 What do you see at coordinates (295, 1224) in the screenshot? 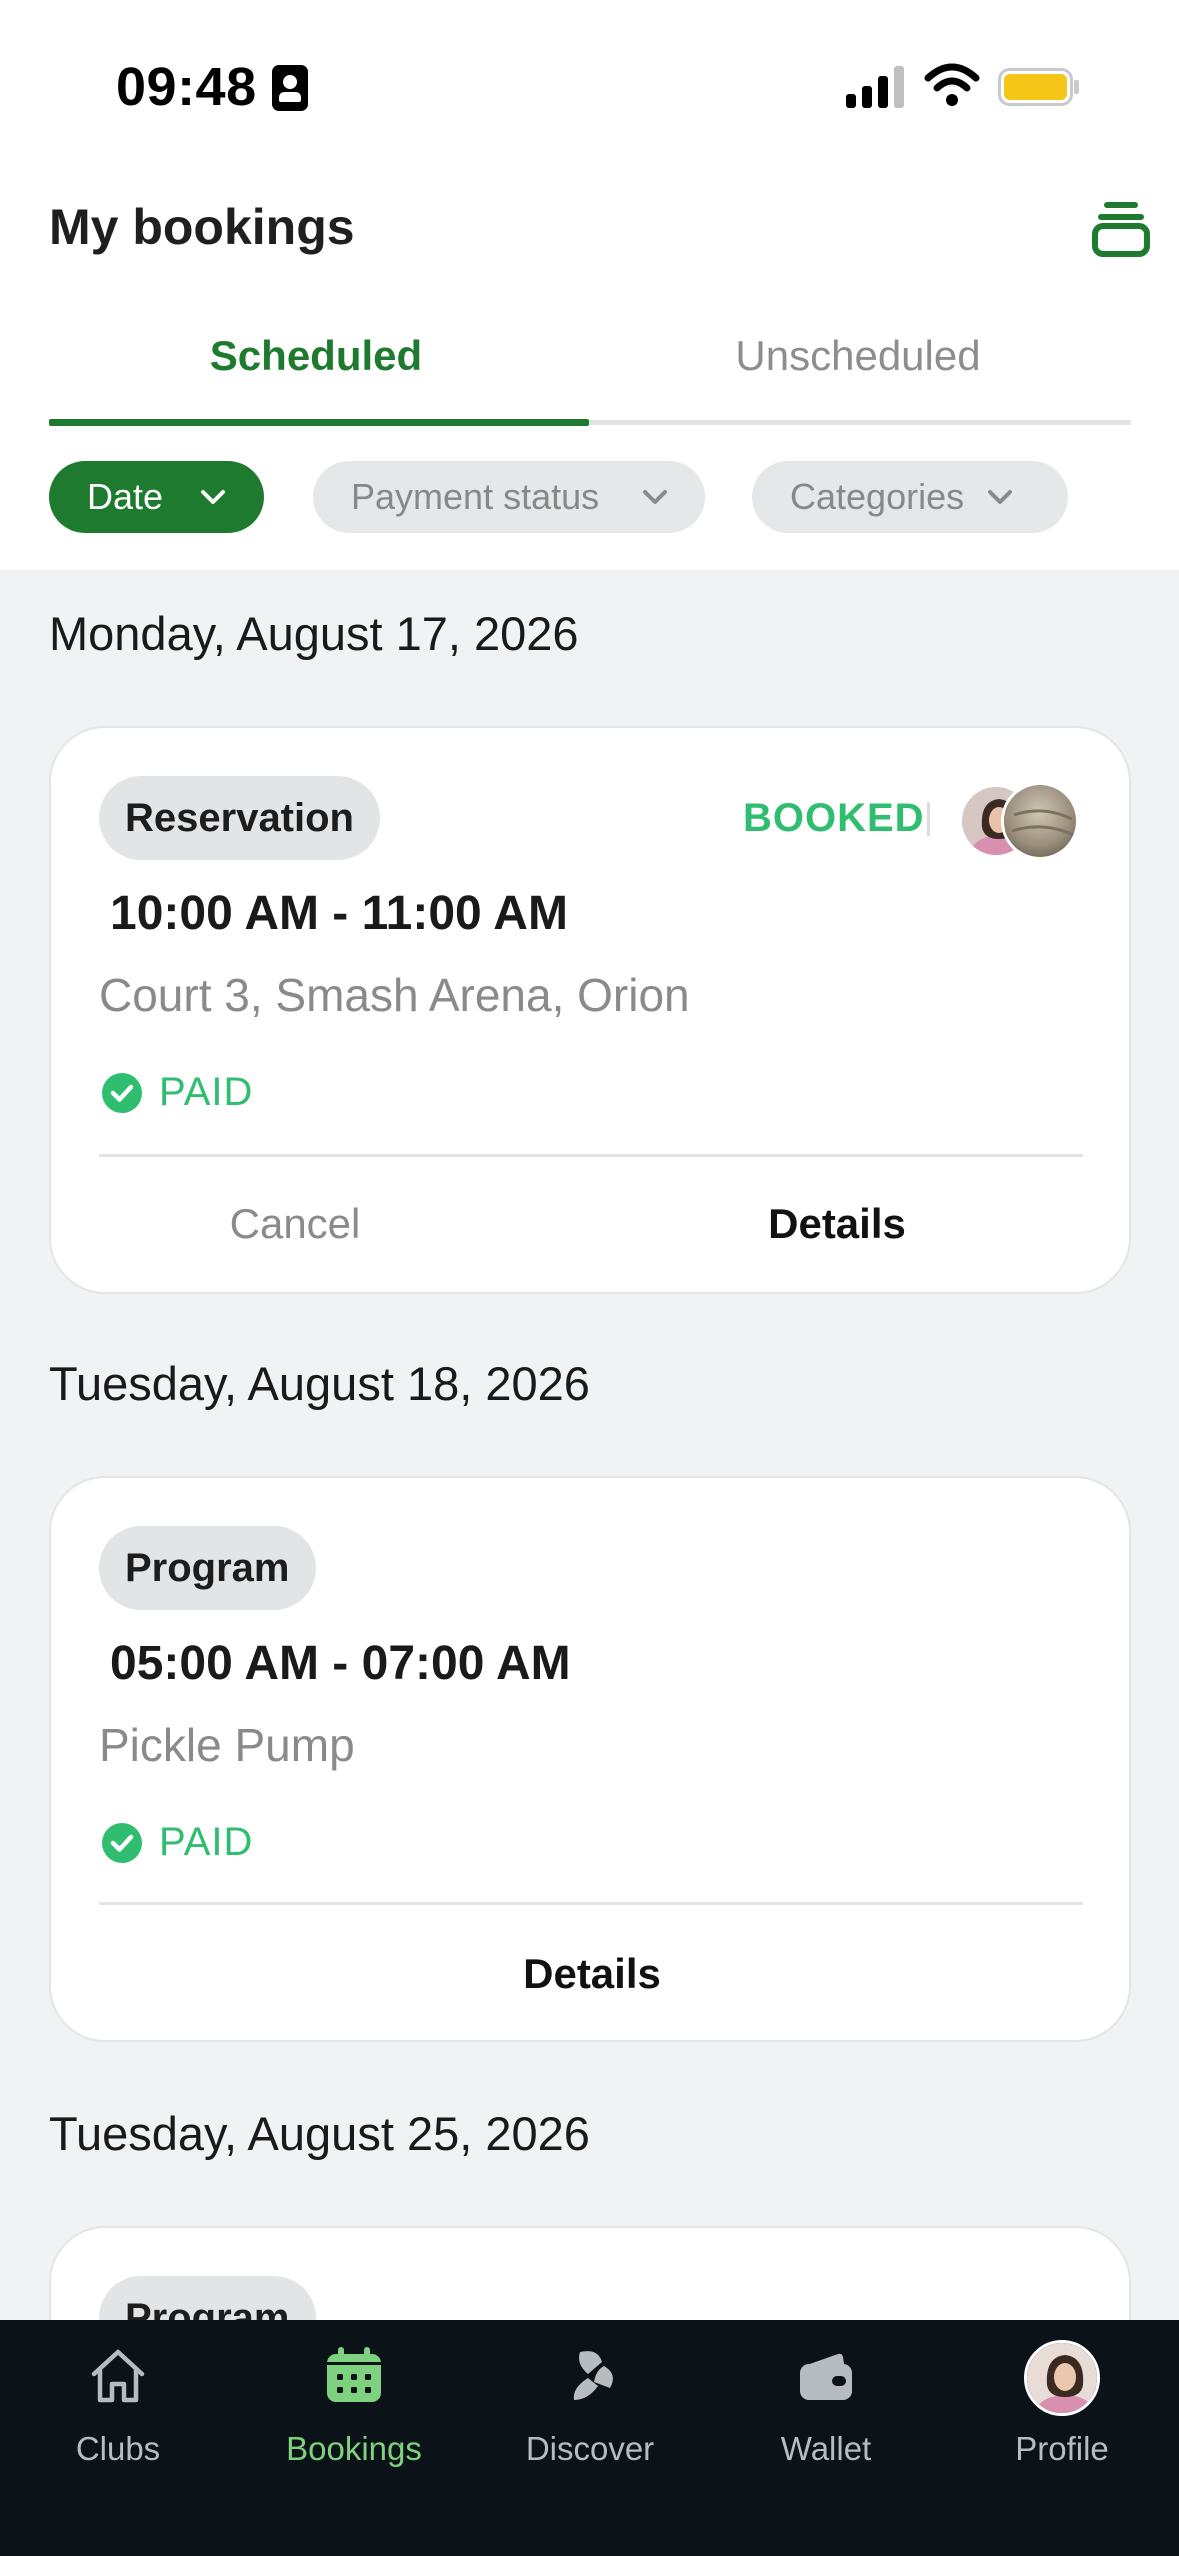
I see `cancel-button: Cancel` at bounding box center [295, 1224].